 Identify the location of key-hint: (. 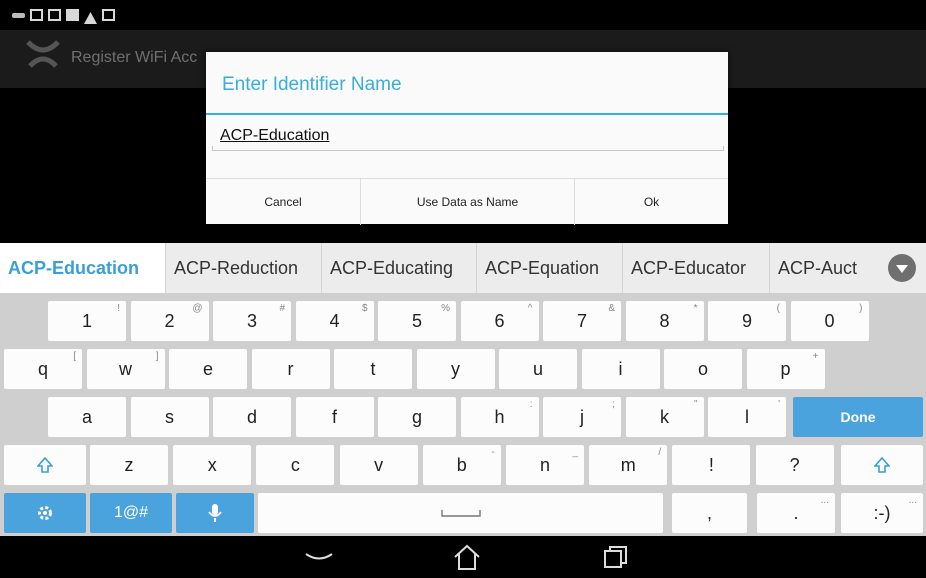
(778, 308).